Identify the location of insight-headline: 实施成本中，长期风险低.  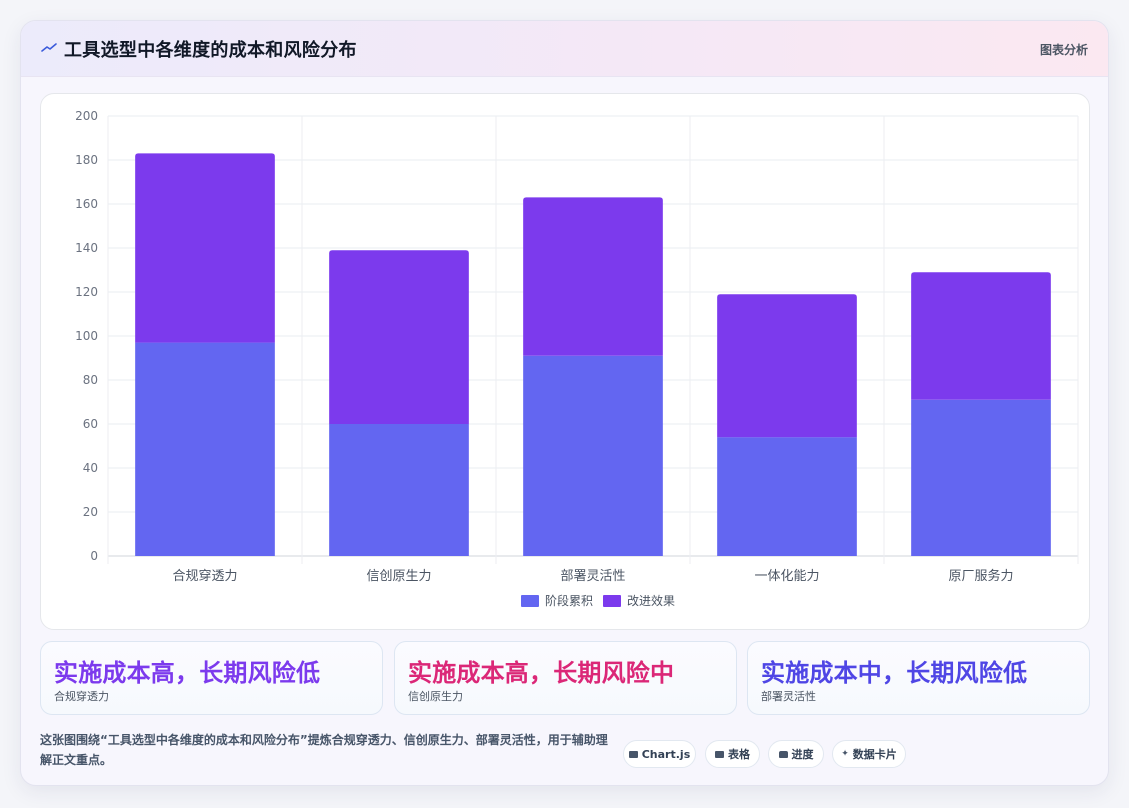
(894, 673).